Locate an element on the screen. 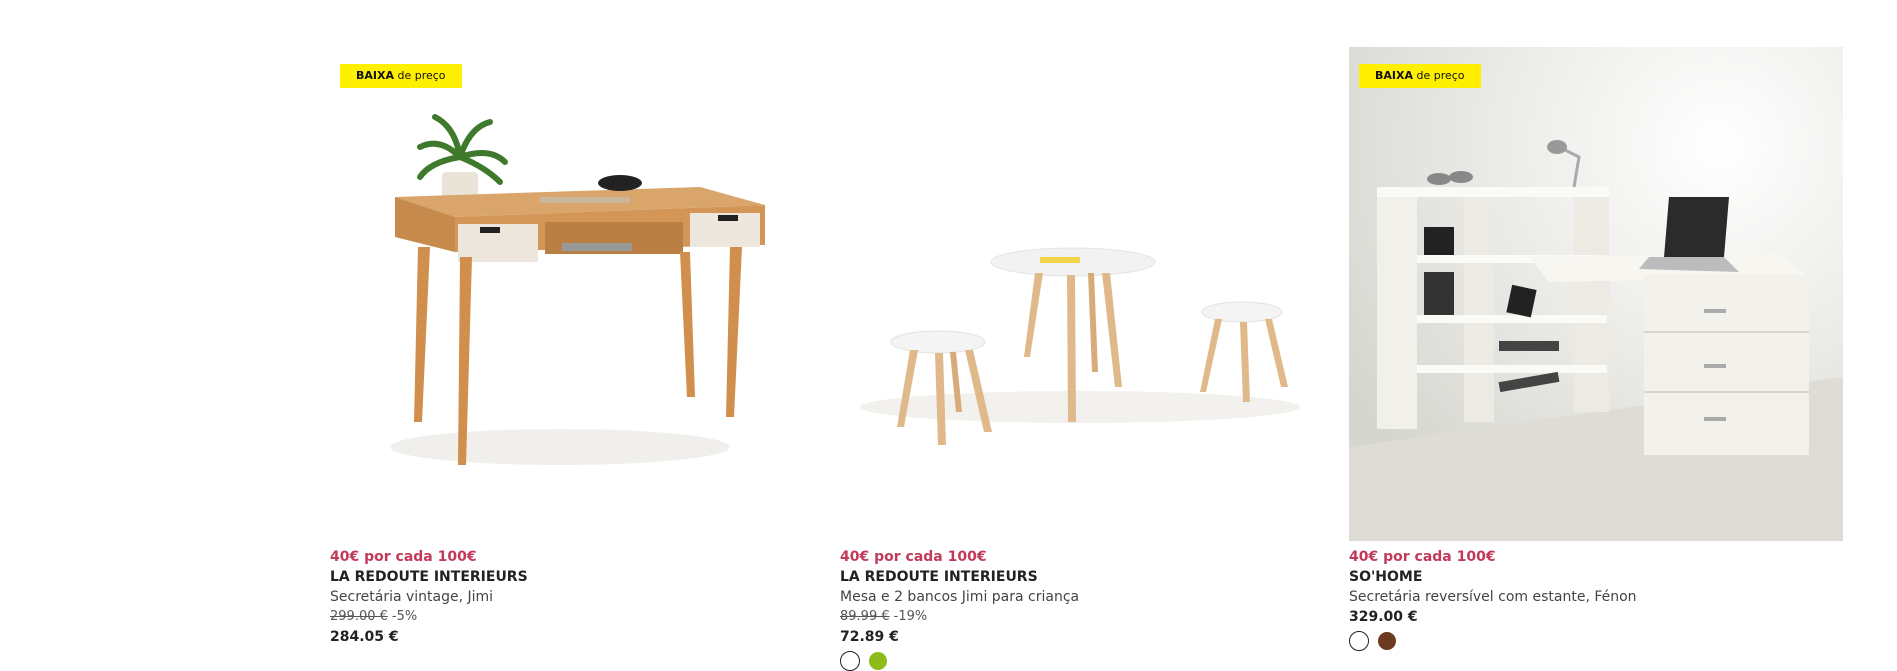  product-title: Secretária vintage, Jimi is located at coordinates (577, 597).